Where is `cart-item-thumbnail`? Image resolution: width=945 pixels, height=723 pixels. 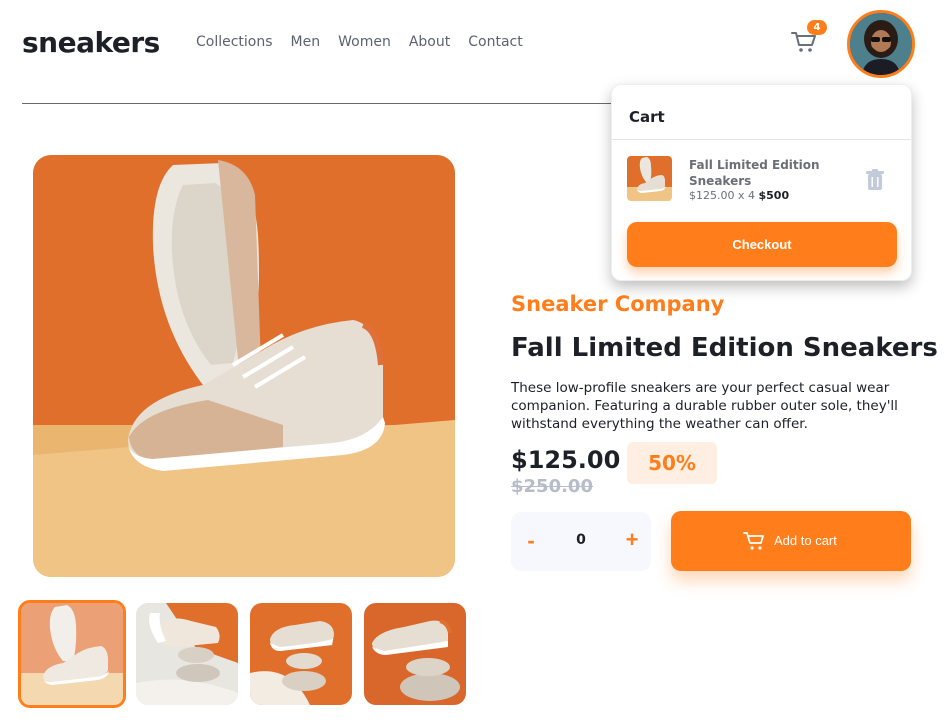
cart-item-thumbnail is located at coordinates (649, 178).